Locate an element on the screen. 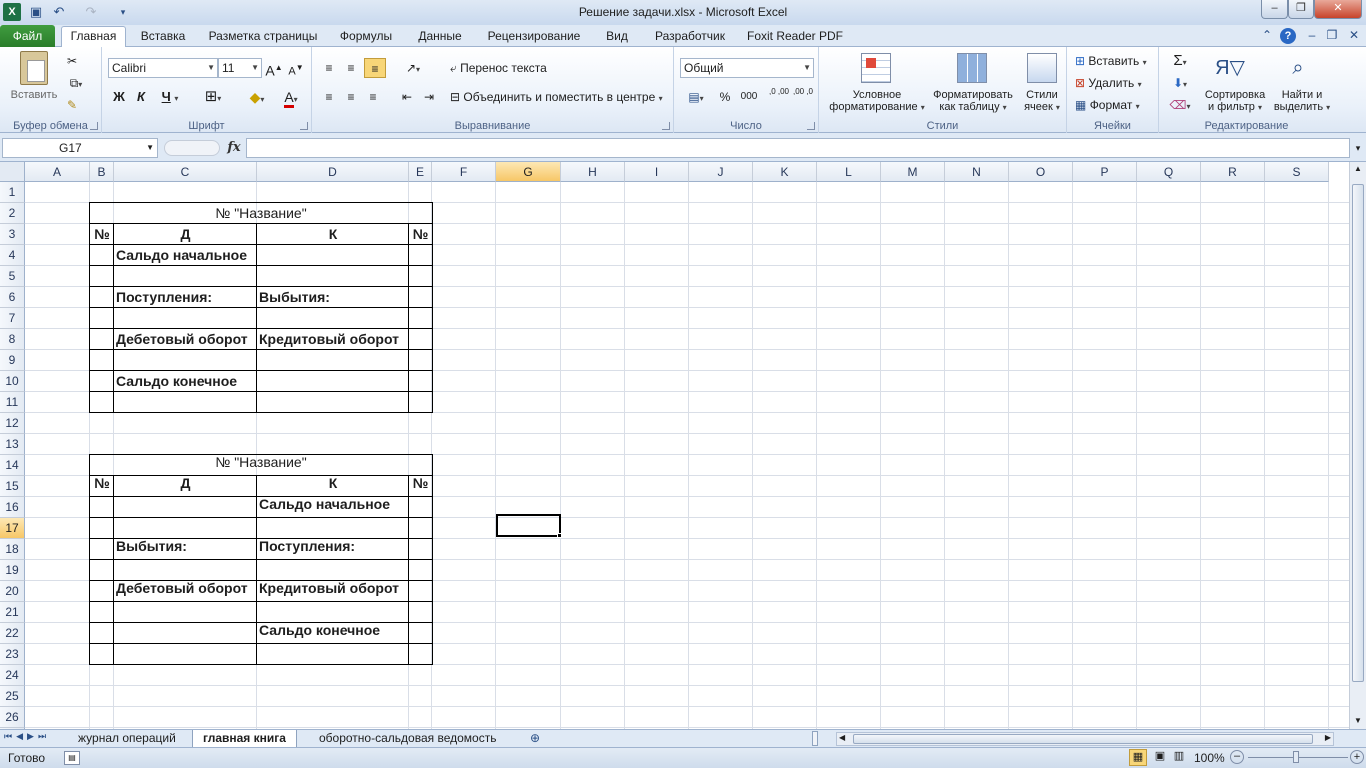  table2-disposals: Выбытия: is located at coordinates (150, 546).